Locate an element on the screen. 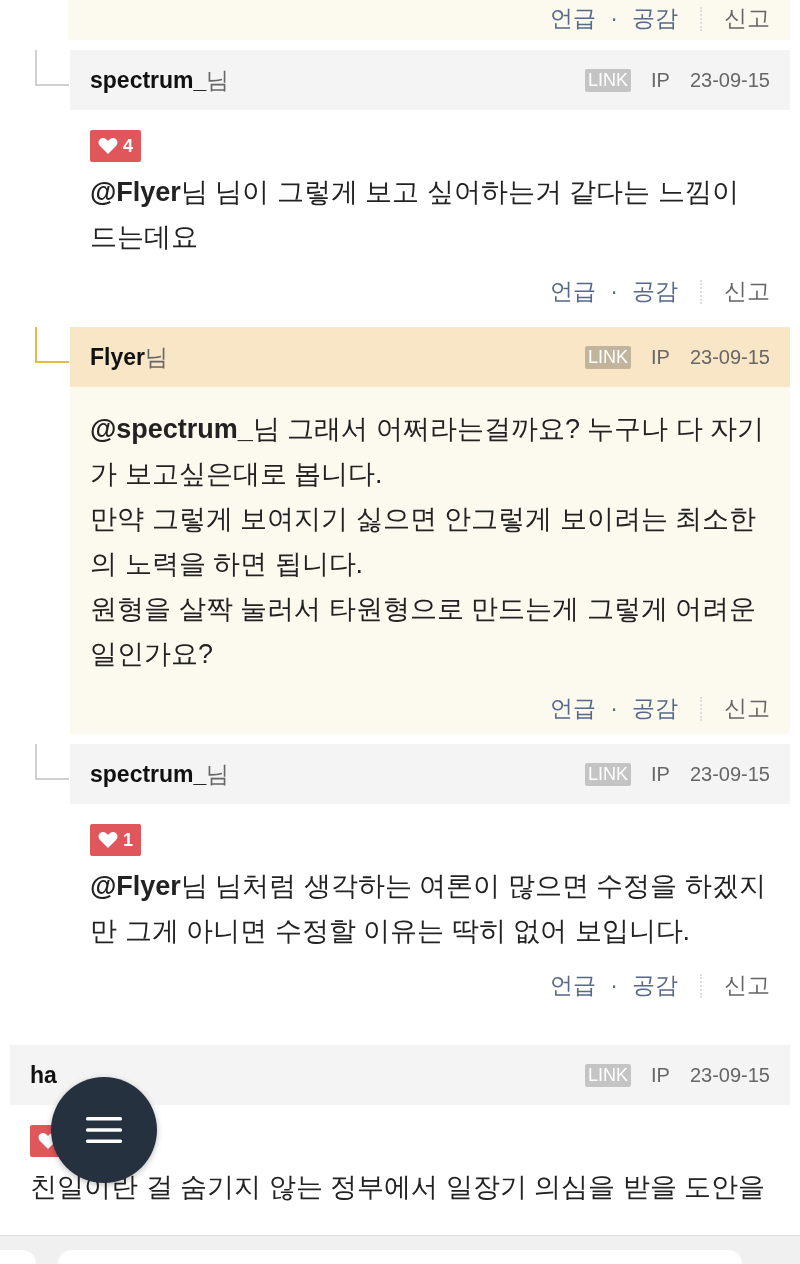  comment-text: 만약 그렇게 보여지기 싫으면 안그렇게 보이려는 최소한의 노력을 하면 됩니다. is located at coordinates (423, 542).